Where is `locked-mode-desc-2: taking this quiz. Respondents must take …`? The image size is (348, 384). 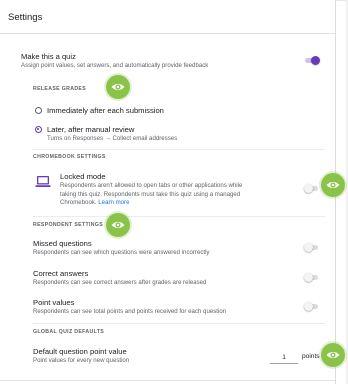 locked-mode-desc-2: taking this quiz. Respondents must take … is located at coordinates (150, 194).